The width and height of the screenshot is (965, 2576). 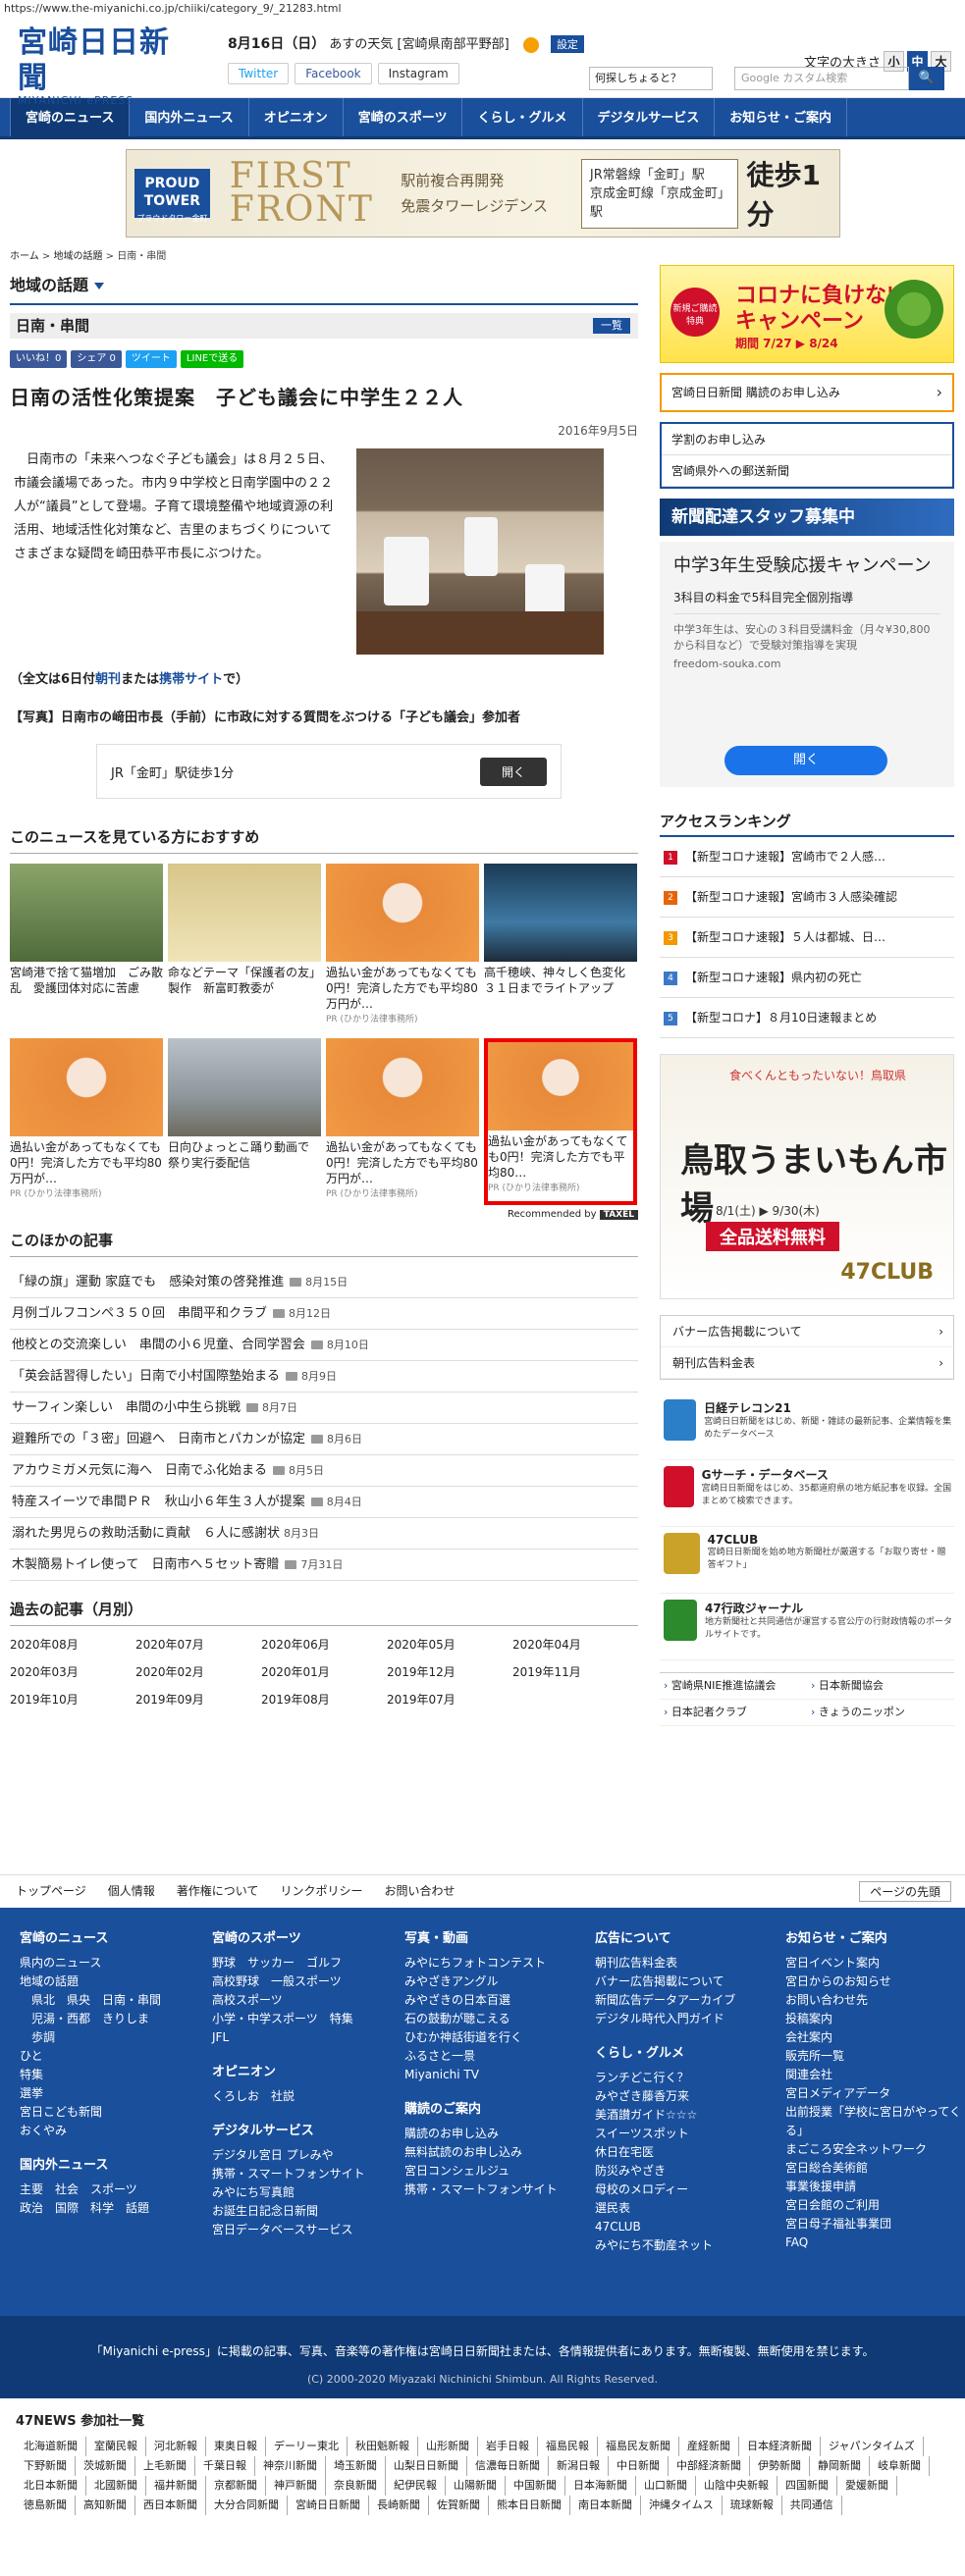 What do you see at coordinates (688, 2096) in the screenshot?
I see `footer-col-link: みやざき藤香万来` at bounding box center [688, 2096].